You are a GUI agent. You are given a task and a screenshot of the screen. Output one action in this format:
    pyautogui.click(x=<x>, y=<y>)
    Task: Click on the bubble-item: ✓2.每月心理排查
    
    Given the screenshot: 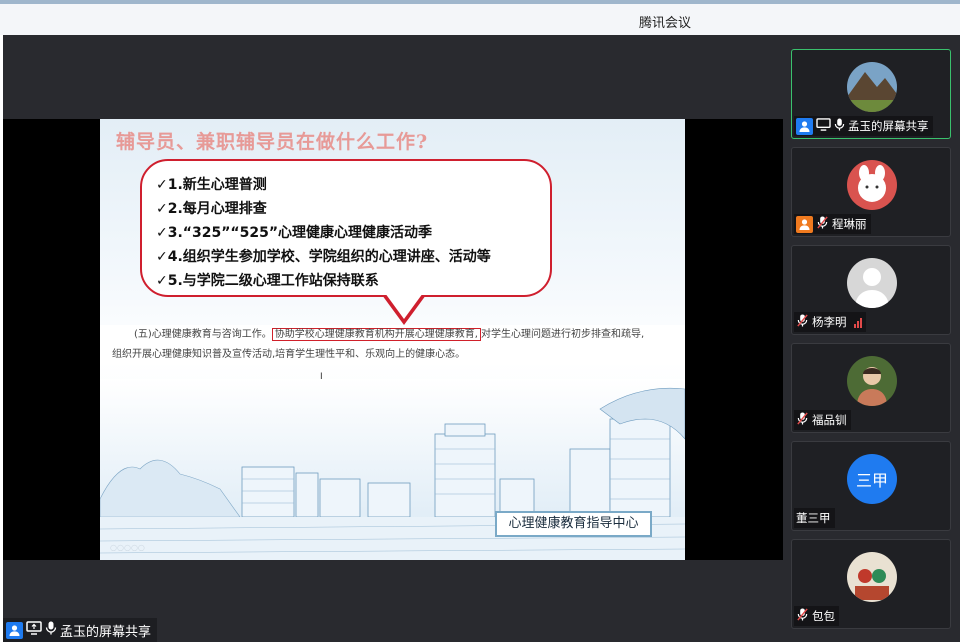 What is the action you would take?
    pyautogui.click(x=211, y=209)
    